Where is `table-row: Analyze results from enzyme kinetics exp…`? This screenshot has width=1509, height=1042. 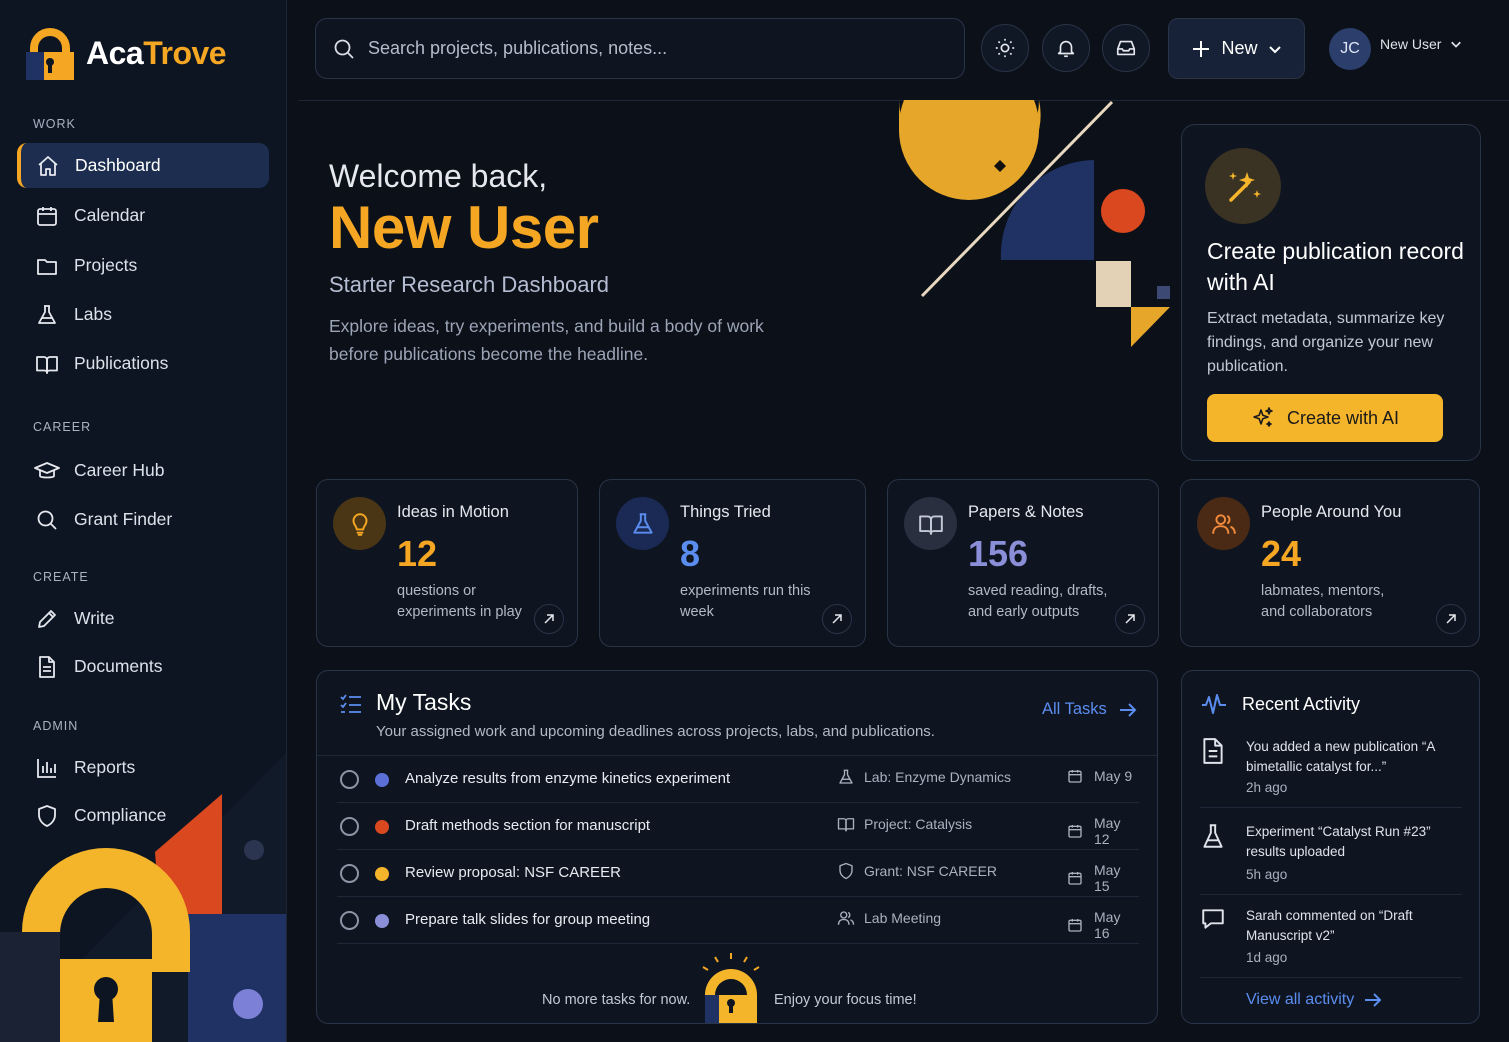 table-row: Analyze results from enzyme kinetics exp… is located at coordinates (738, 779).